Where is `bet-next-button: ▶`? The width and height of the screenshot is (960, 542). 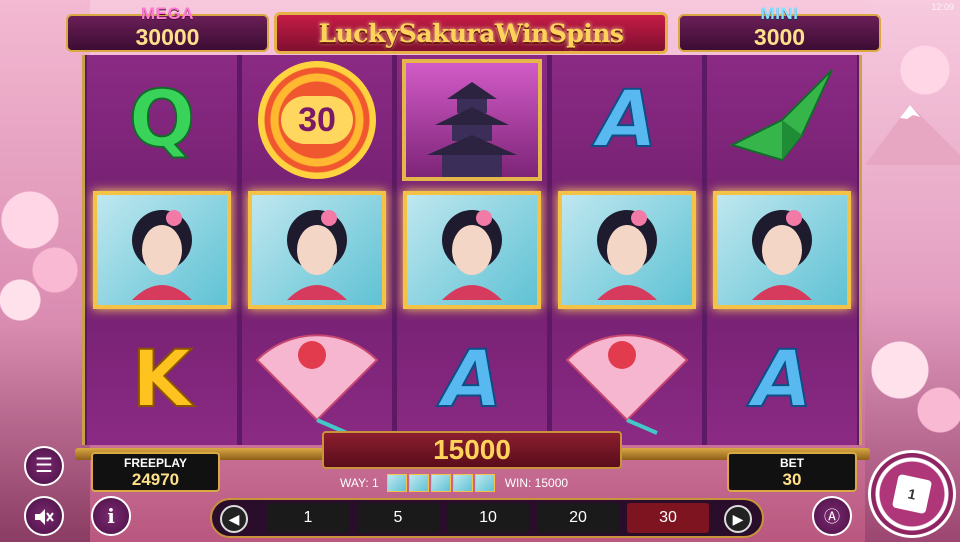 bet-next-button: ▶ is located at coordinates (738, 519).